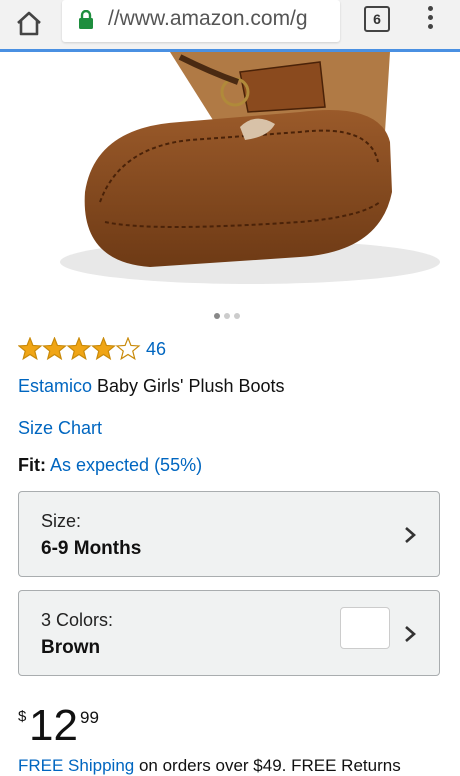  Describe the element at coordinates (71, 647) in the screenshot. I see `color-value: Brown` at that location.